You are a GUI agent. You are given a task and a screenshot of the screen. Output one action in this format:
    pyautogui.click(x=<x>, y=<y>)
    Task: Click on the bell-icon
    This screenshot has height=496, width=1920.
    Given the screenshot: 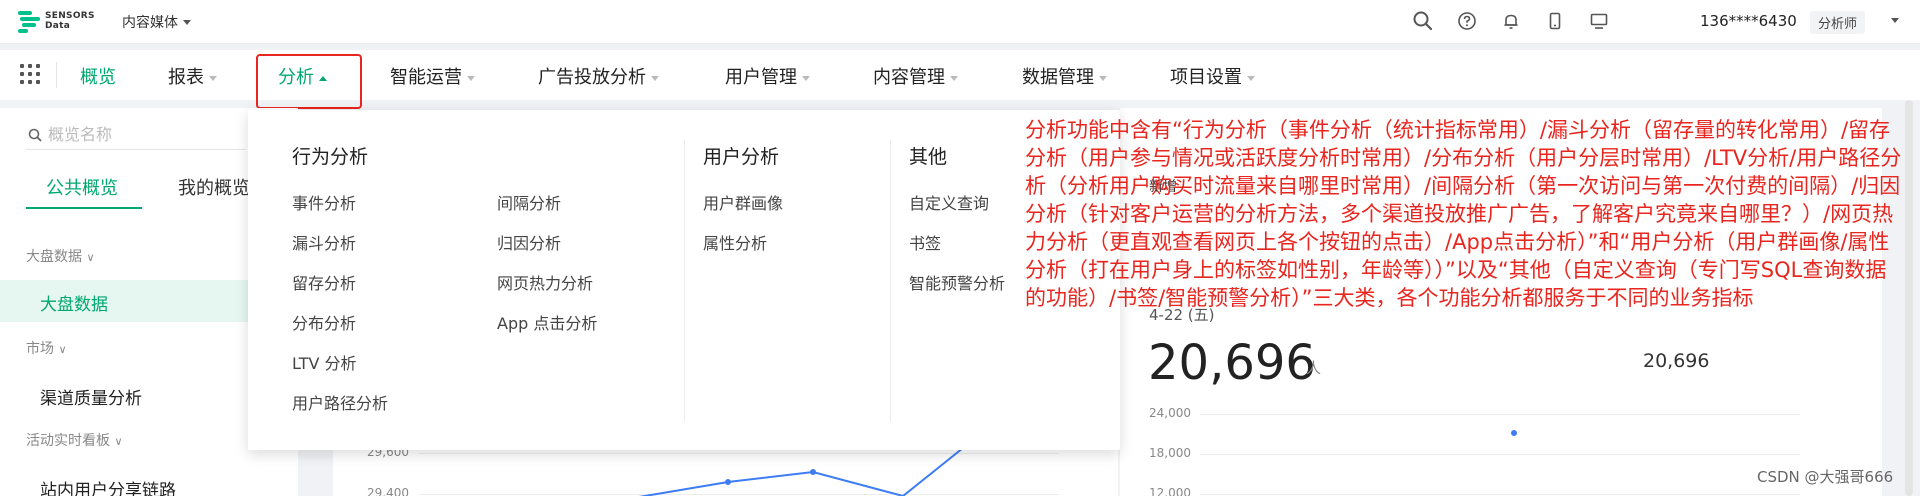 What is the action you would take?
    pyautogui.click(x=1511, y=21)
    